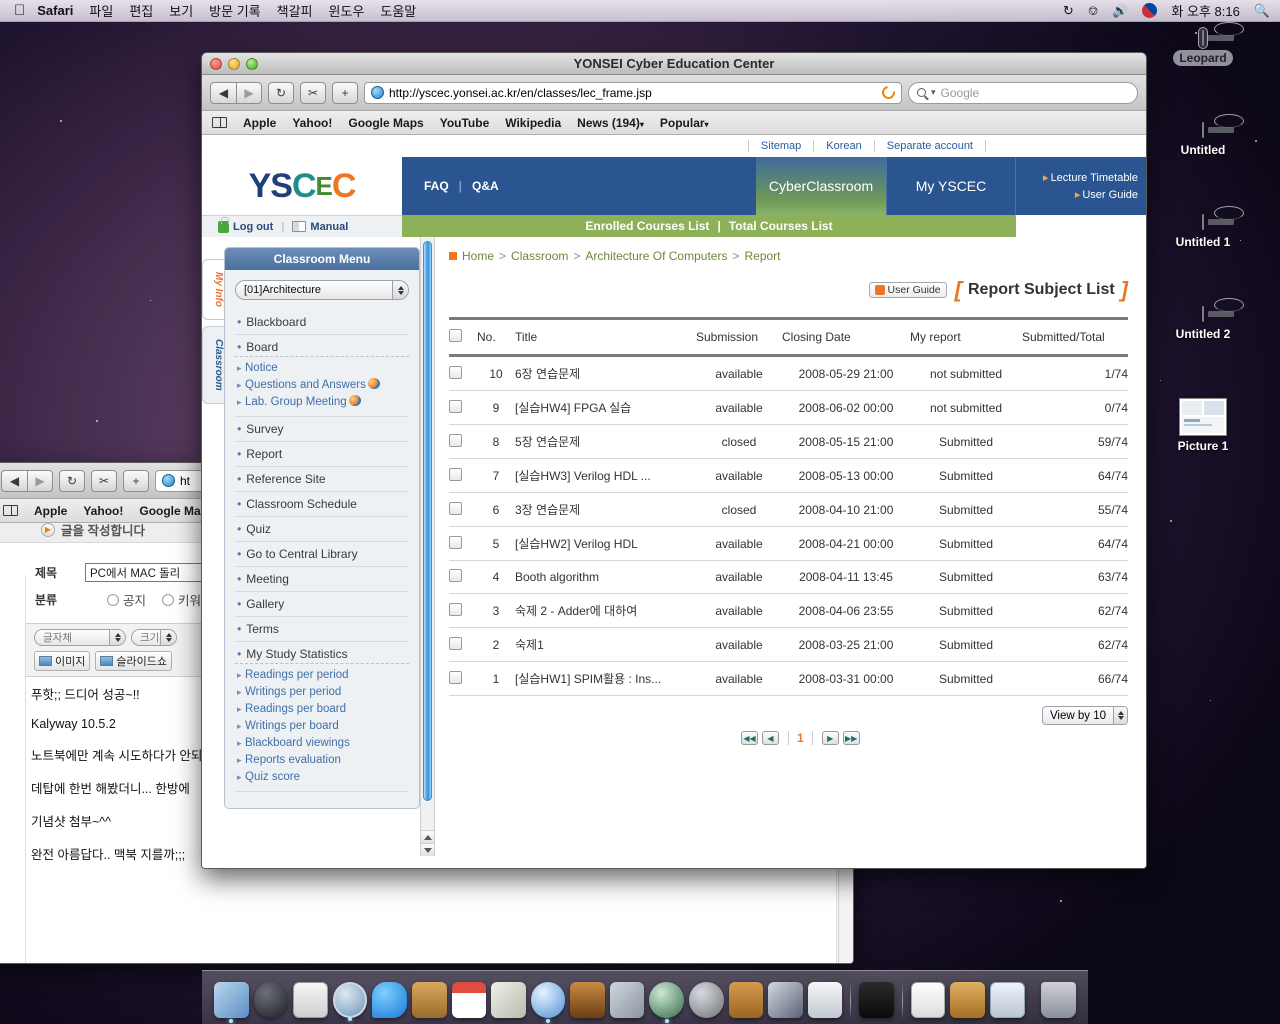  Describe the element at coordinates (320, 227) in the screenshot. I see `manual-button: Manual` at that location.